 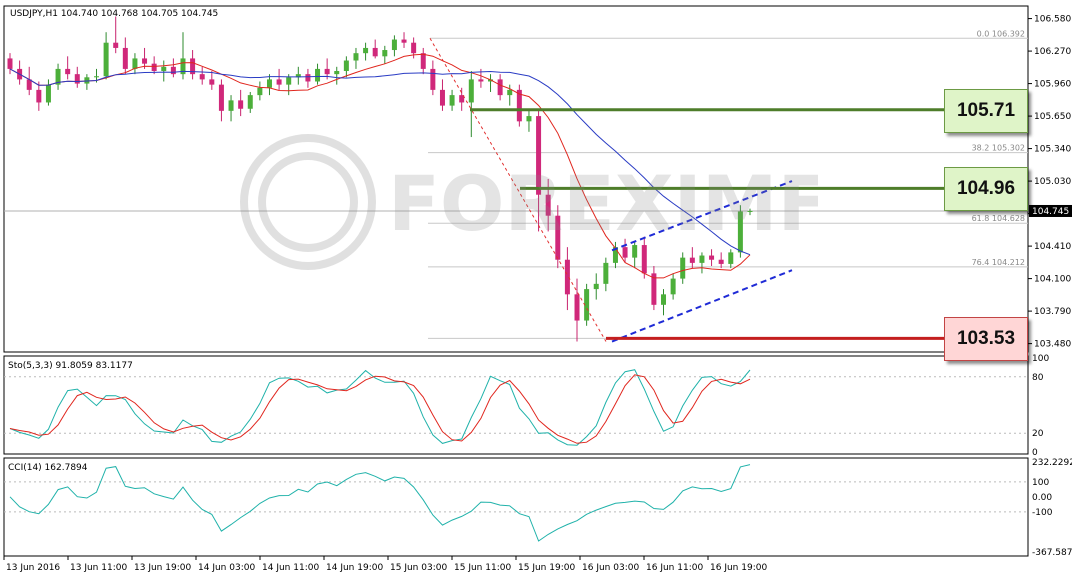 What do you see at coordinates (1052, 85) in the screenshot?
I see `y-tick-label: 105.960` at bounding box center [1052, 85].